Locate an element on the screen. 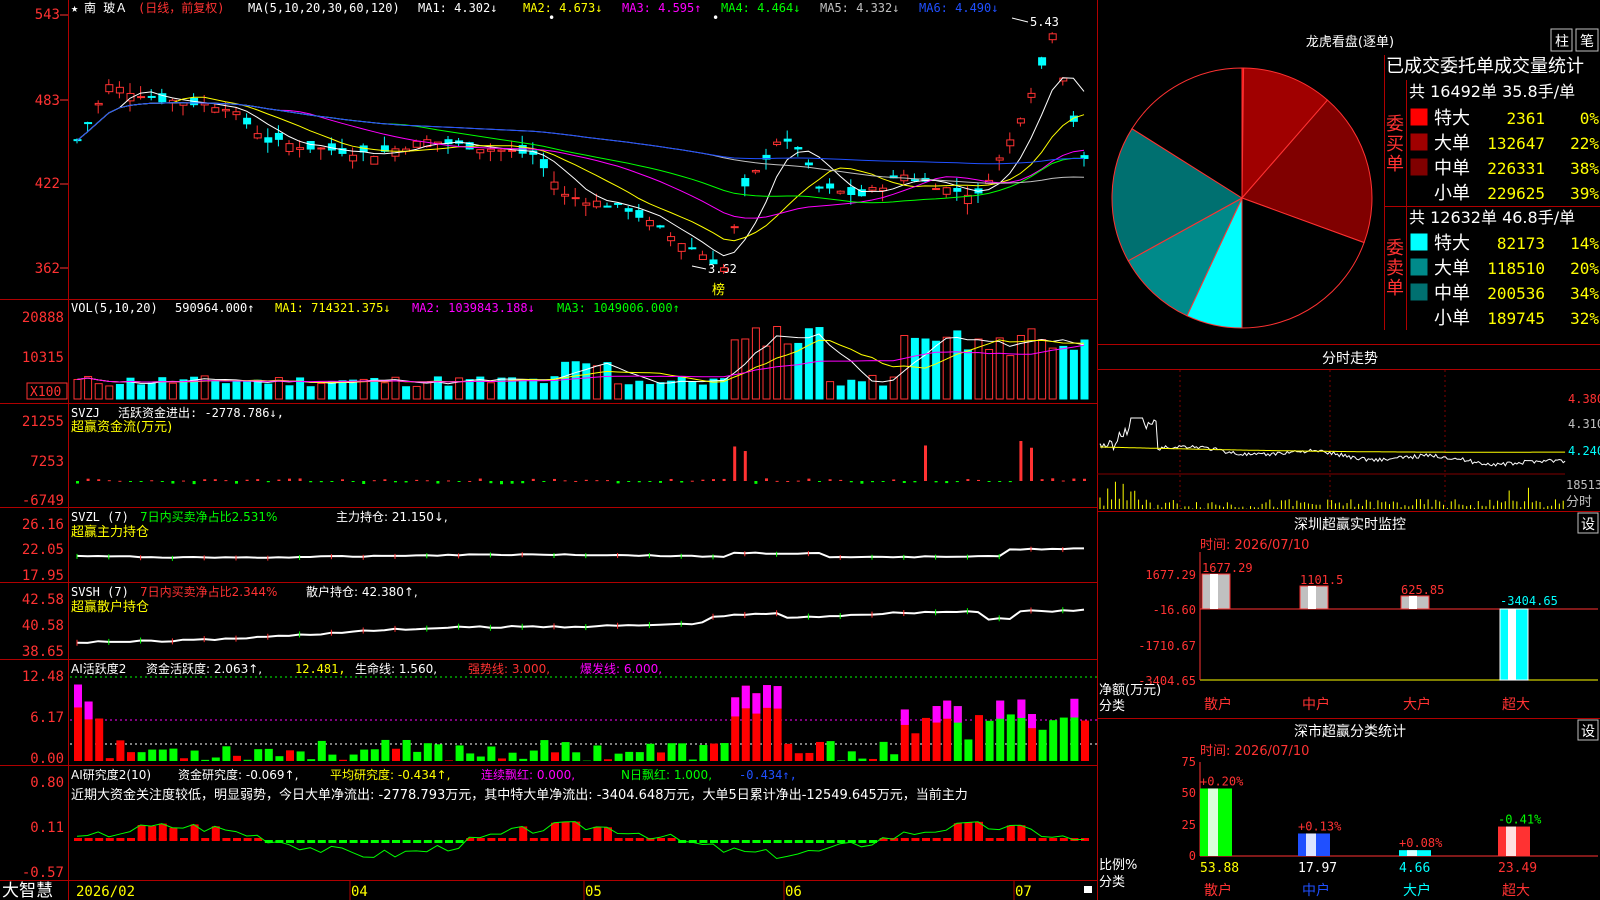 The height and width of the screenshot is (900, 1600). category-label: 超大 is located at coordinates (1516, 705).